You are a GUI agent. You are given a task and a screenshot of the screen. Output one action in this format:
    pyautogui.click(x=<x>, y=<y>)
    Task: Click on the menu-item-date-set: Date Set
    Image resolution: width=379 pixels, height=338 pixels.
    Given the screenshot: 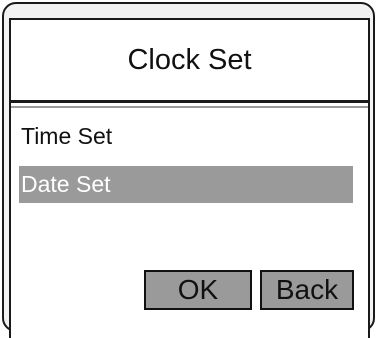 What is the action you would take?
    pyautogui.click(x=186, y=184)
    